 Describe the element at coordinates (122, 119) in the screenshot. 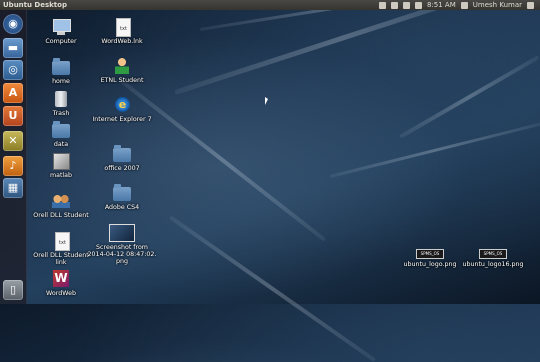

I see `desktop-icon-label: Internet Explorer 7` at that location.